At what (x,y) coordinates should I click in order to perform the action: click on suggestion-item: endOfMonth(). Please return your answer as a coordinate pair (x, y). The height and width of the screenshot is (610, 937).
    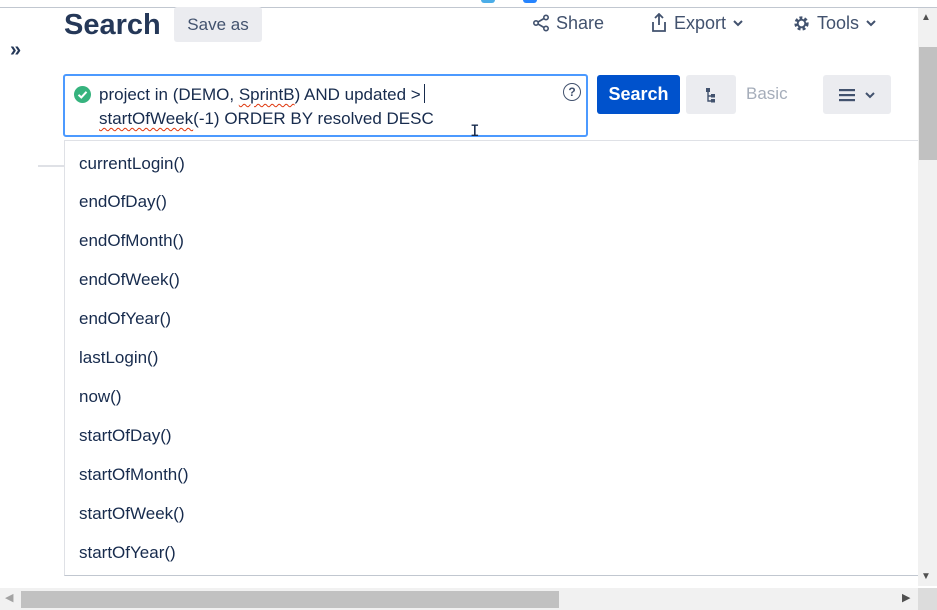
    Looking at the image, I should click on (492, 238).